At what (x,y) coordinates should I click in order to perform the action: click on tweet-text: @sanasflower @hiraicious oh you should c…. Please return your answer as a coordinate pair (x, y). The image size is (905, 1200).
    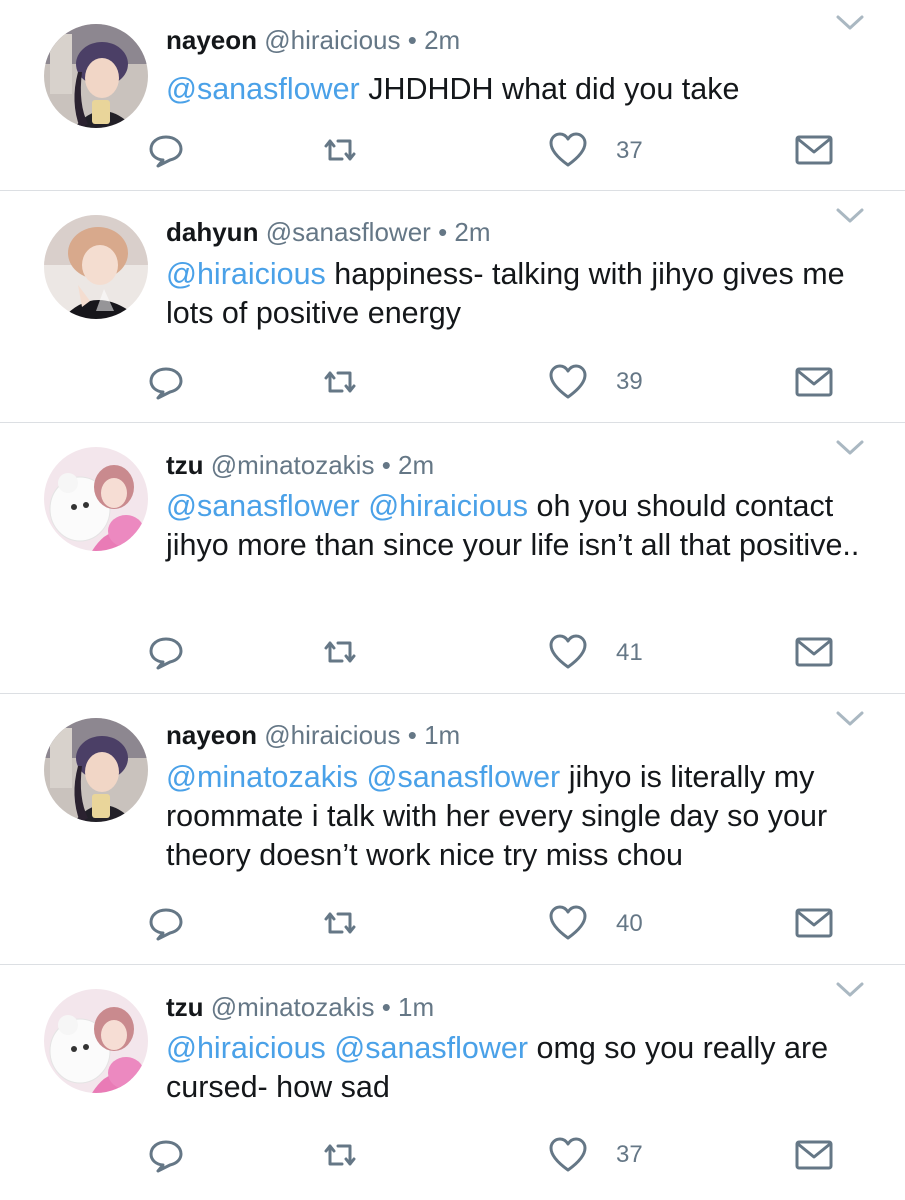
    Looking at the image, I should click on (521, 526).